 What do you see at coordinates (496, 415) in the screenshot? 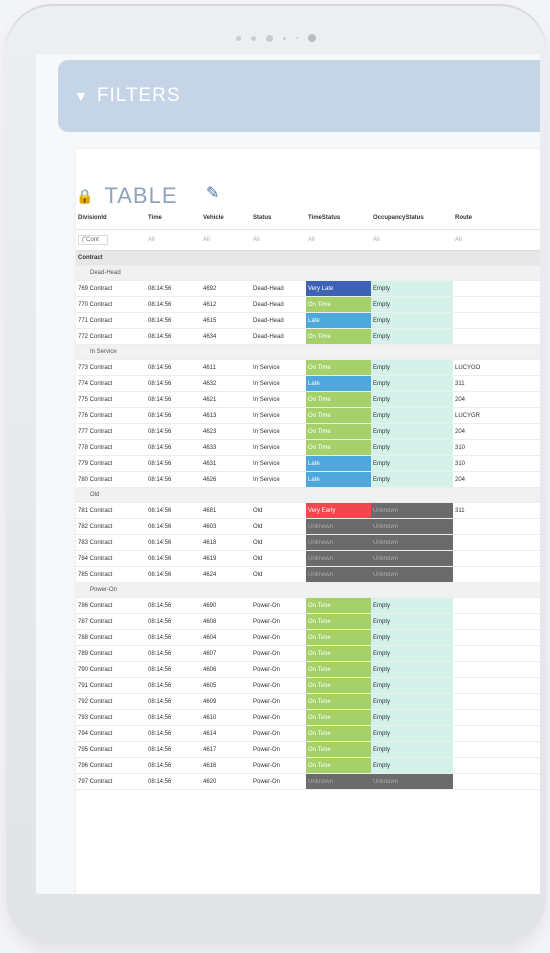
I see `cell-route: LUCYGR` at bounding box center [496, 415].